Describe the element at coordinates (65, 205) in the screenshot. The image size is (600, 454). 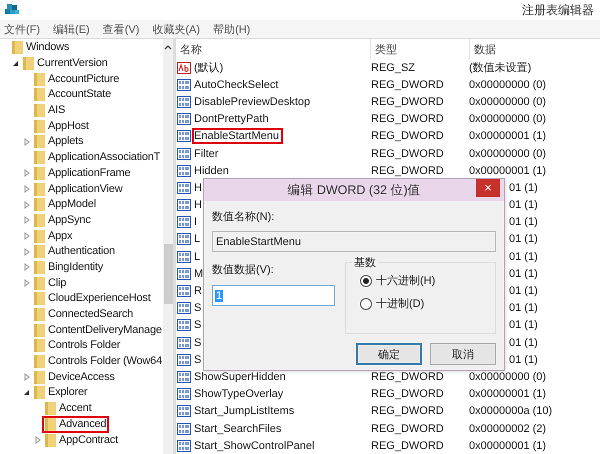
I see `tree-item: AppModel` at that location.